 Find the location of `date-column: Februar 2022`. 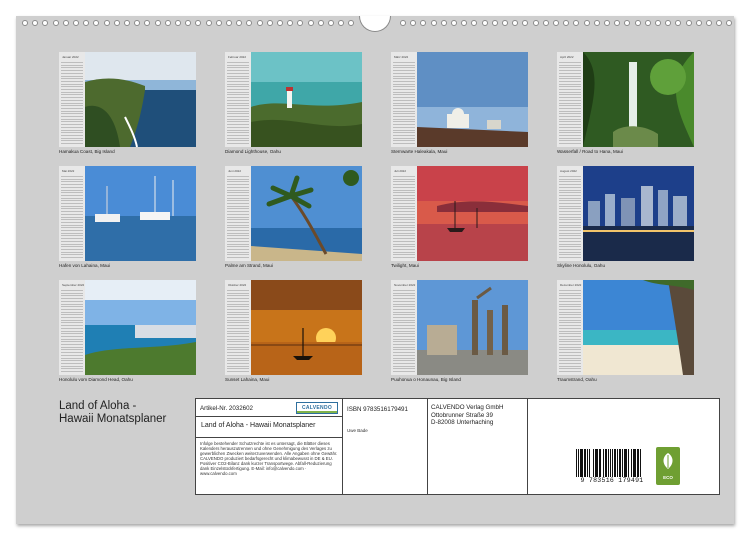

date-column: Februar 2022 is located at coordinates (238, 99).